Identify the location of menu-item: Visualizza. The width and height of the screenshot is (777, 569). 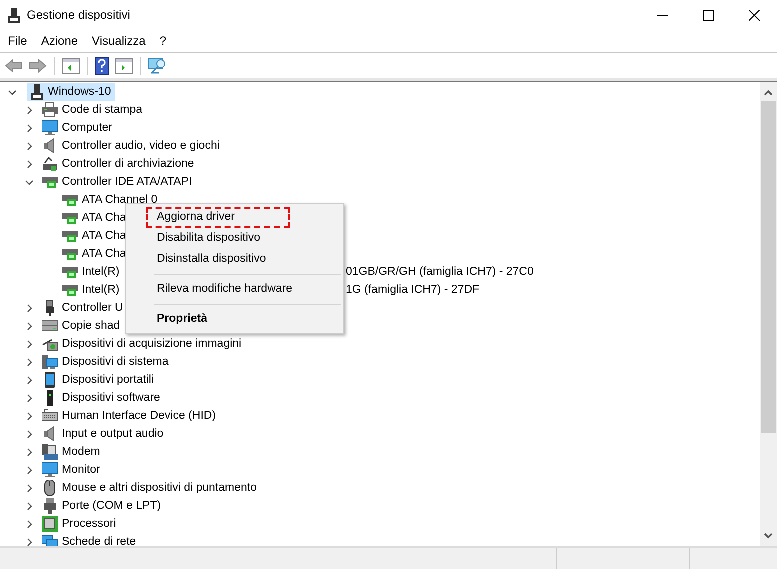
(119, 41).